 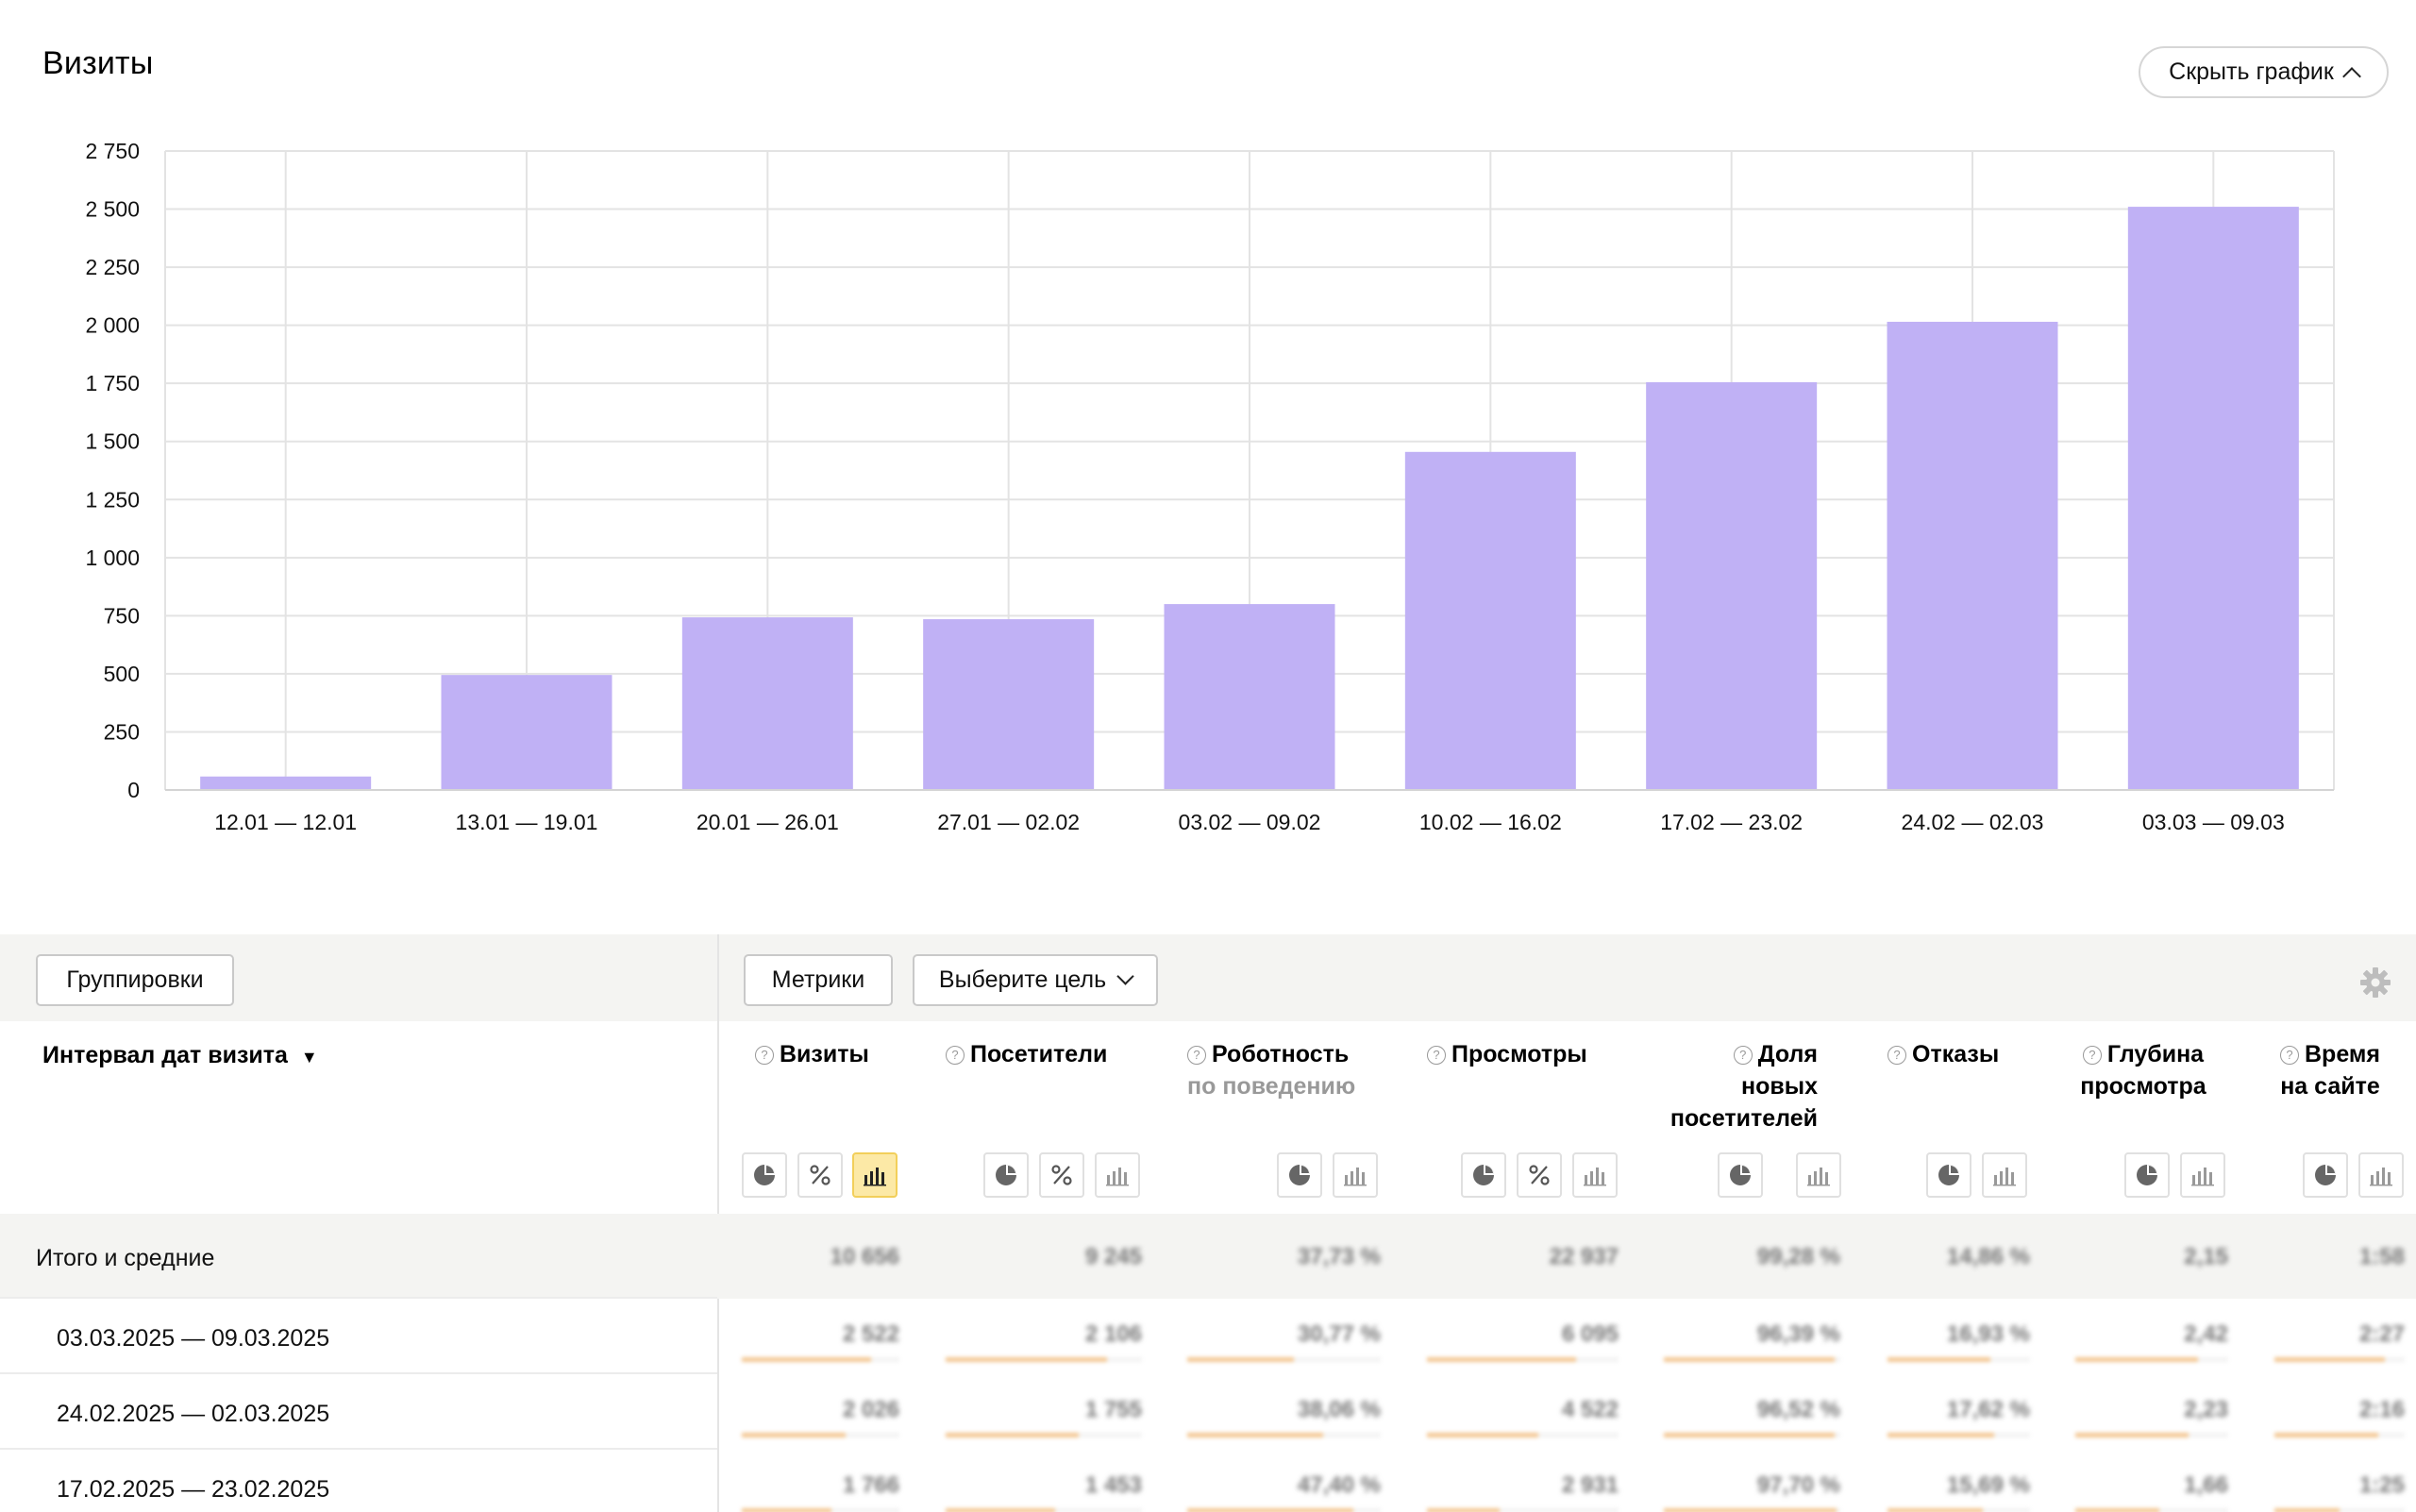 I want to click on hide-chart-button: Скрыть график, so click(x=2264, y=72).